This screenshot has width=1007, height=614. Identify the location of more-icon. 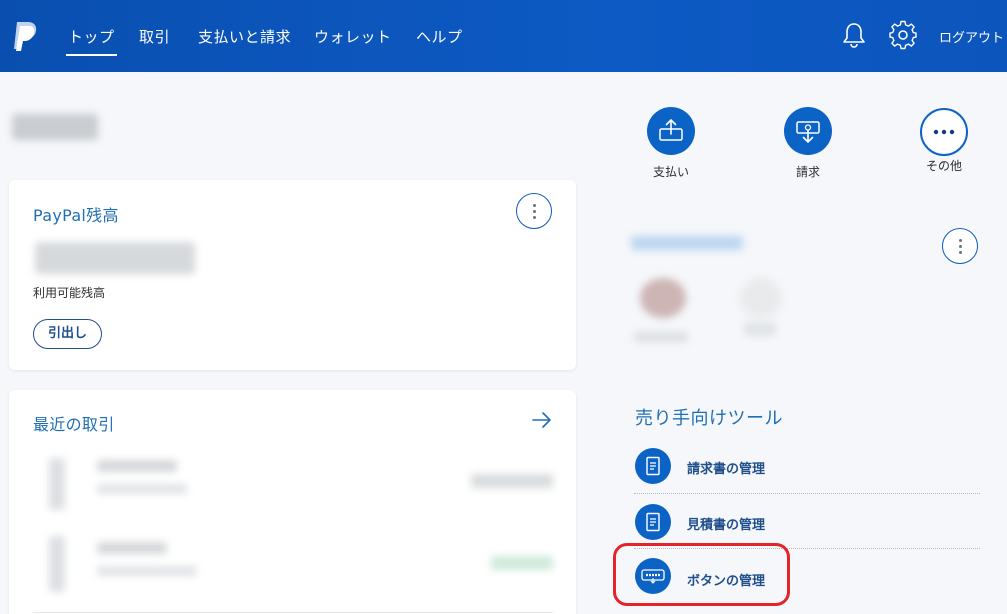
(944, 132).